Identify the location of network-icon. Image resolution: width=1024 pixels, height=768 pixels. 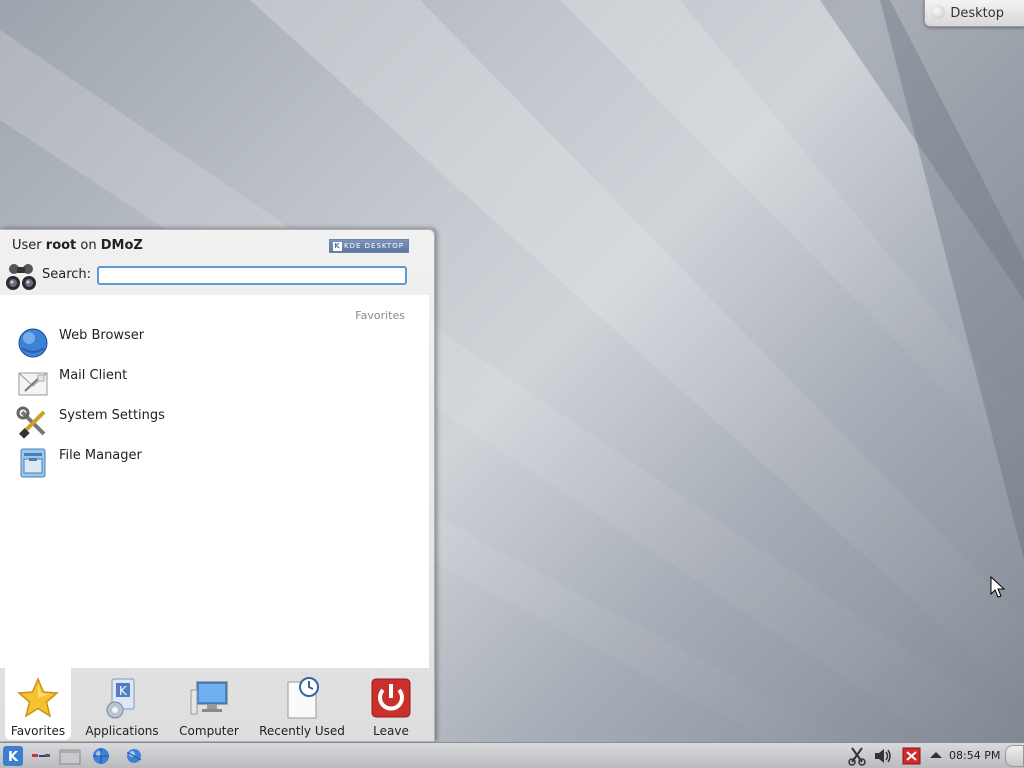
(134, 756).